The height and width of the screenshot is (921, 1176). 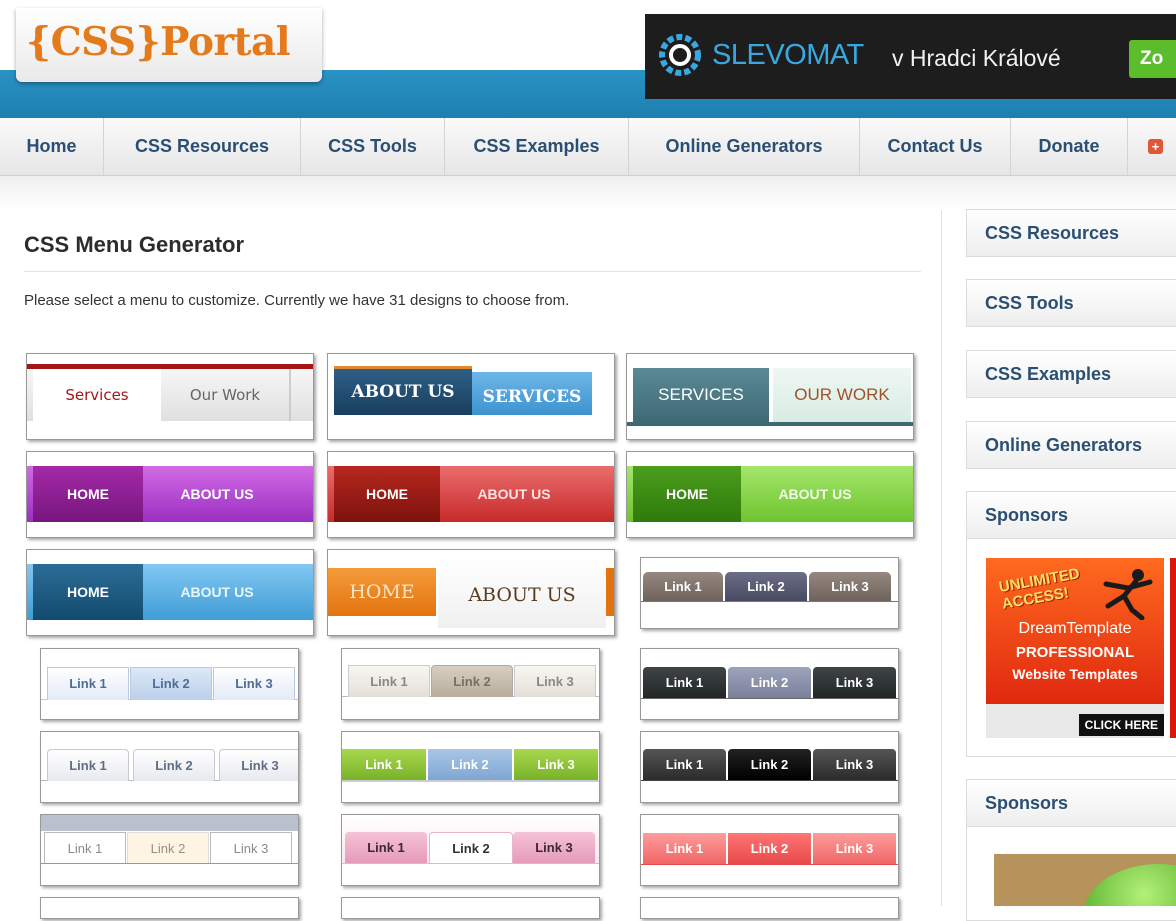 I want to click on sidebar-link-css-tools: CSS Tools, so click(x=1071, y=303).